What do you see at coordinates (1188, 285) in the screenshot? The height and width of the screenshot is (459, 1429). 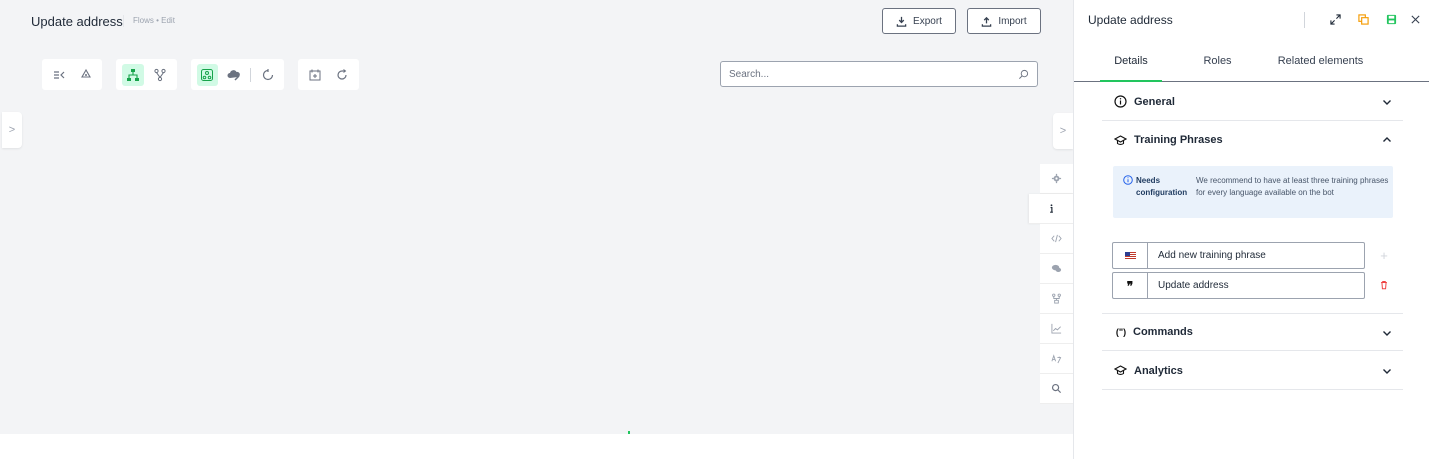 I see `phrase-text: Update address` at bounding box center [1188, 285].